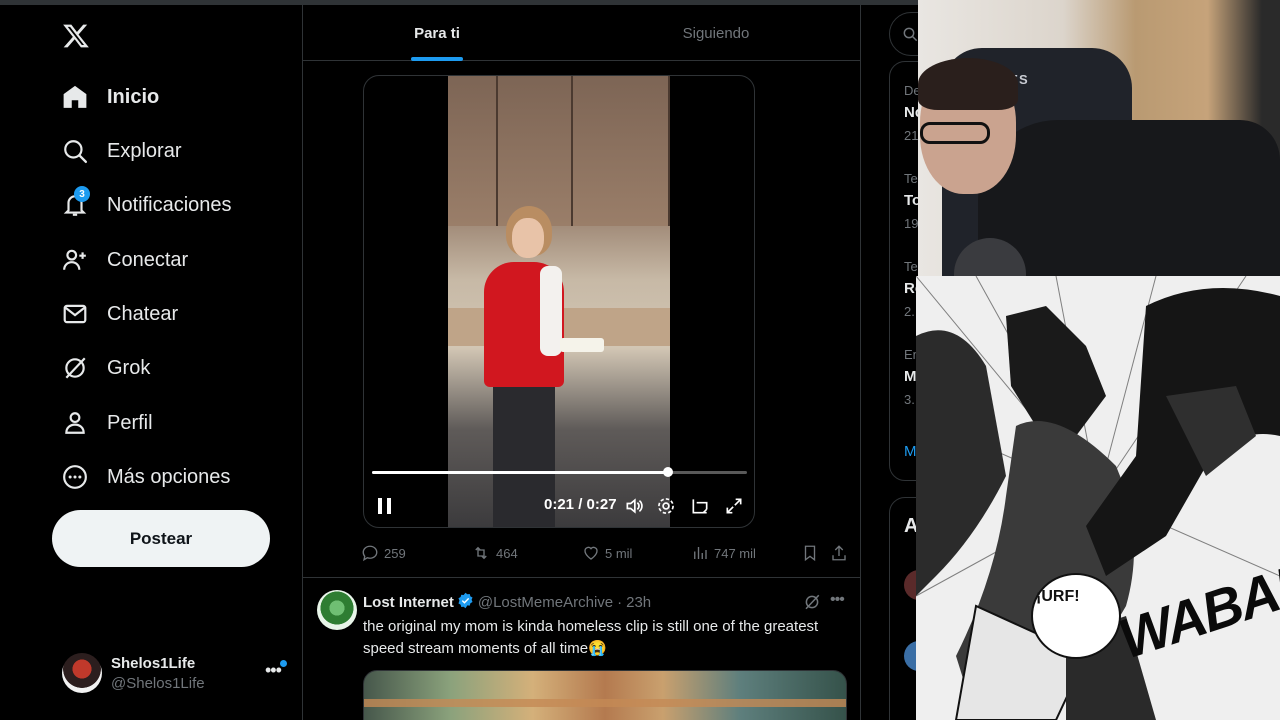 The width and height of the screenshot is (1280, 720). I want to click on fullscreen-icon, so click(734, 506).